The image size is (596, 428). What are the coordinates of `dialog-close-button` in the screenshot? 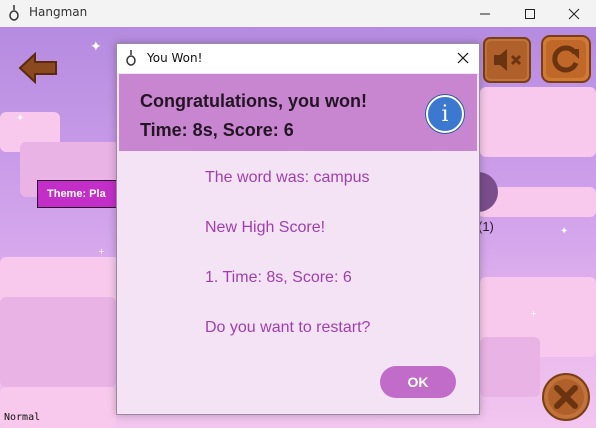 It's located at (463, 58).